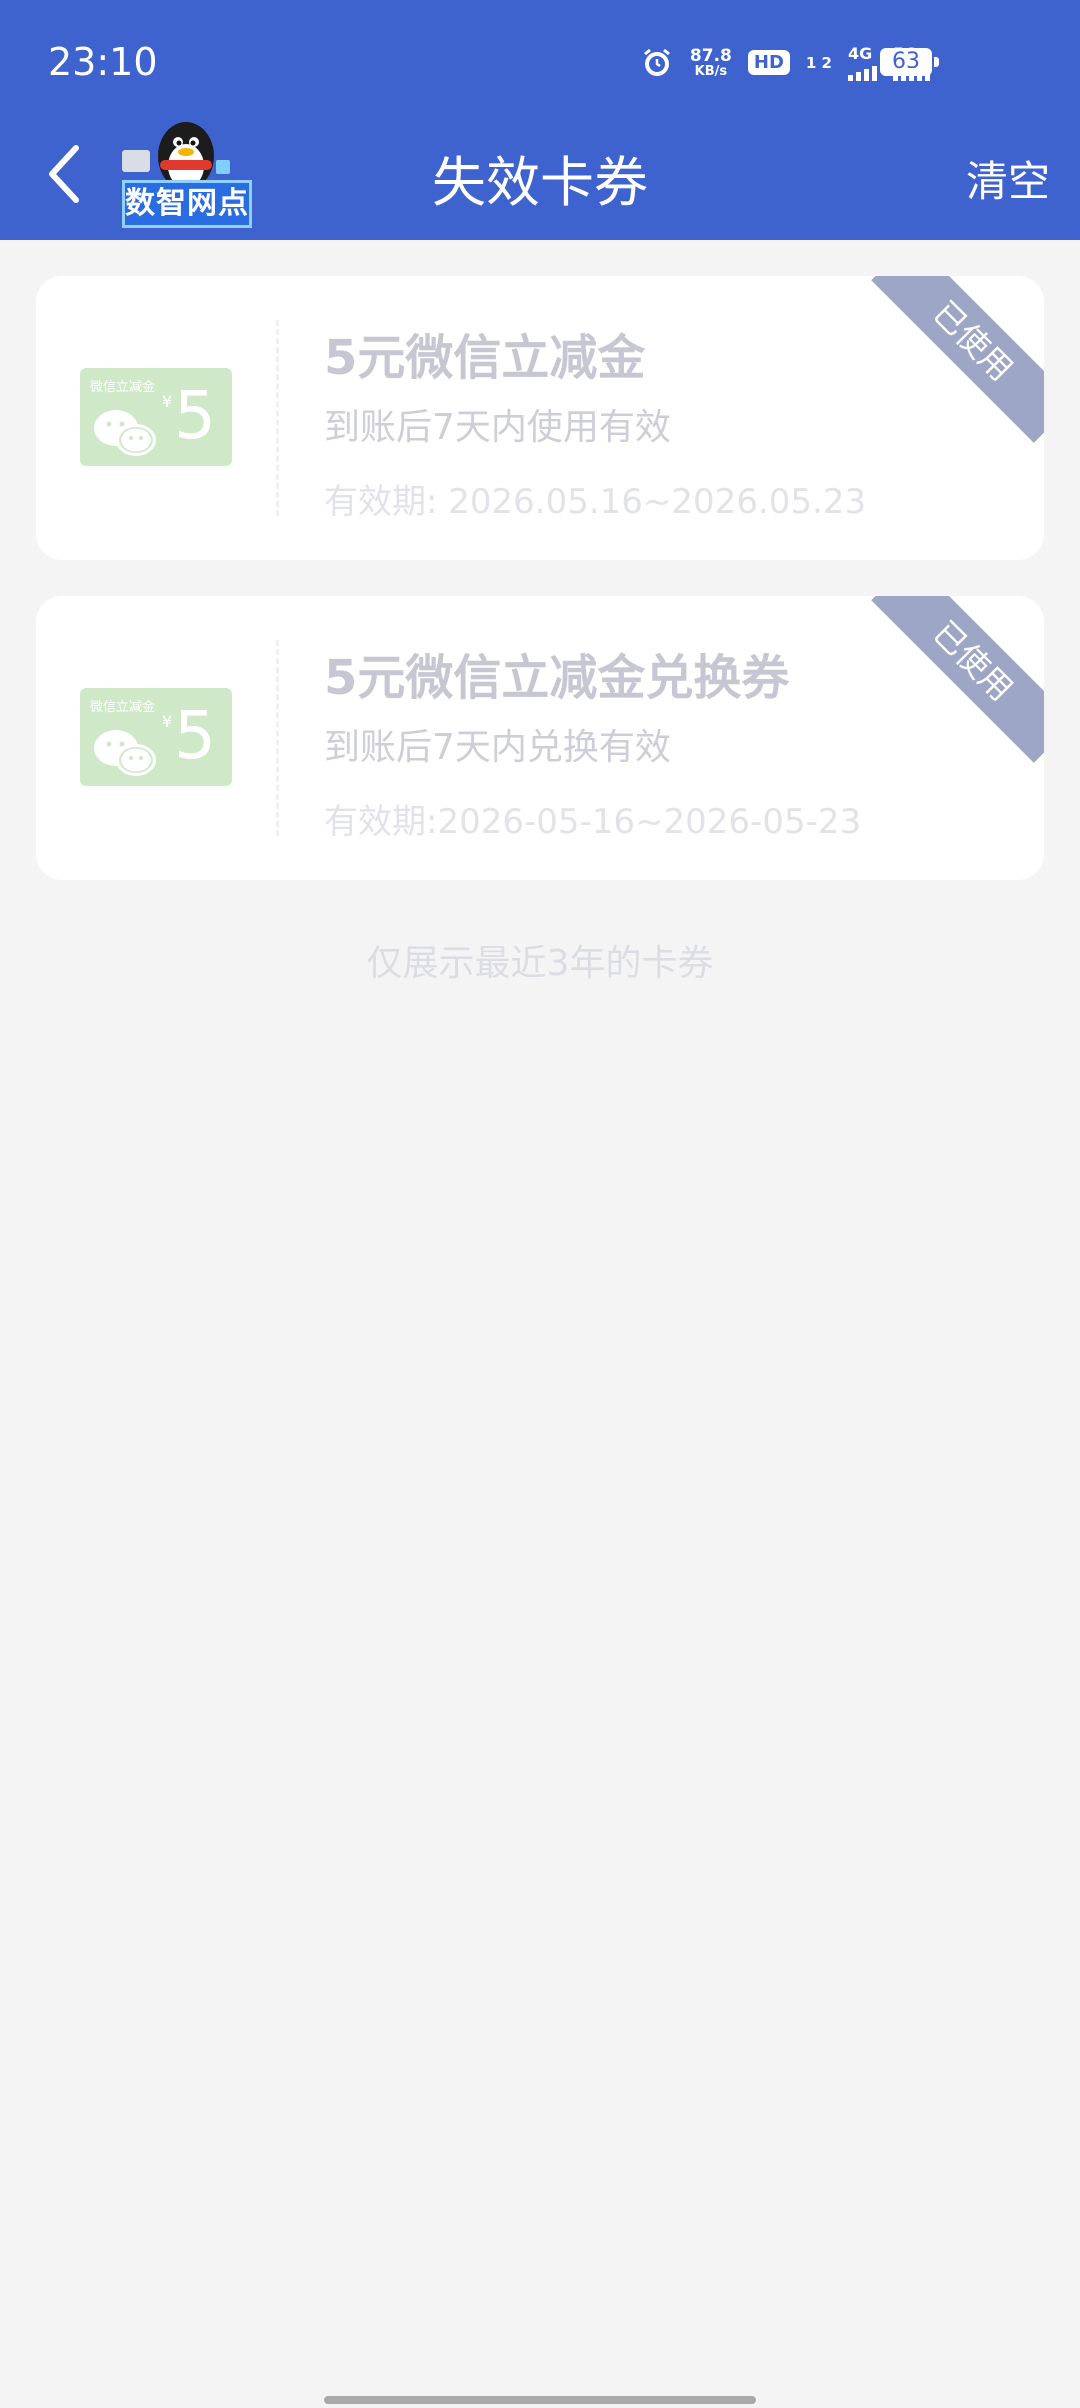 The height and width of the screenshot is (2408, 1080). Describe the element at coordinates (862, 72) in the screenshot. I see `signal-bars-icon` at that location.